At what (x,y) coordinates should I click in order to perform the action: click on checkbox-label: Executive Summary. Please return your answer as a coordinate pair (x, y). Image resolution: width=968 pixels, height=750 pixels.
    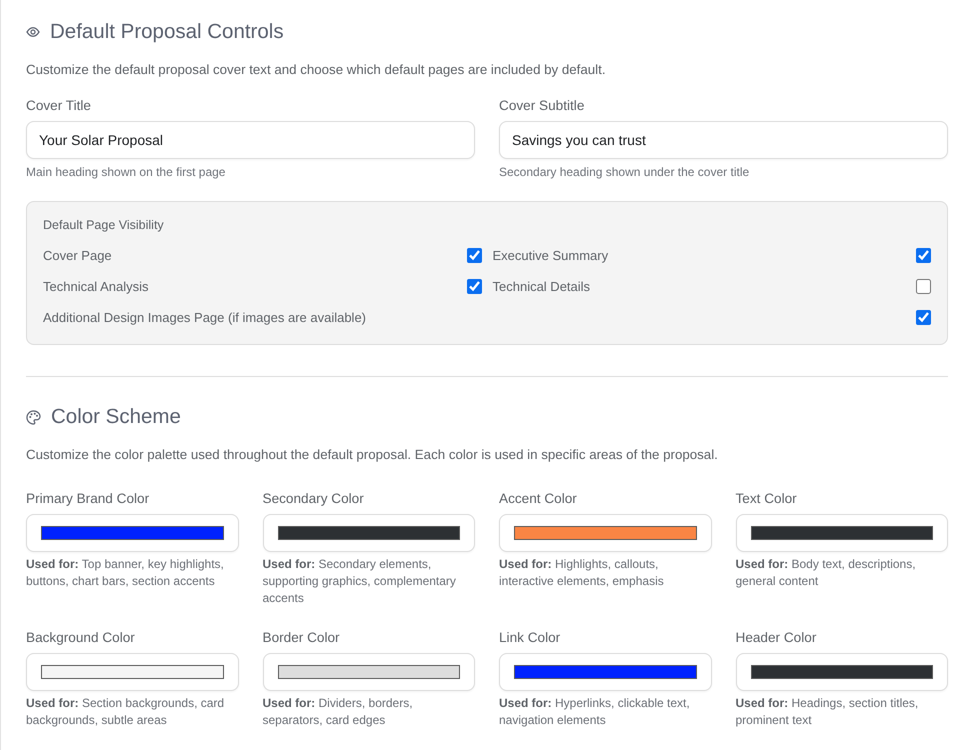
    Looking at the image, I should click on (550, 255).